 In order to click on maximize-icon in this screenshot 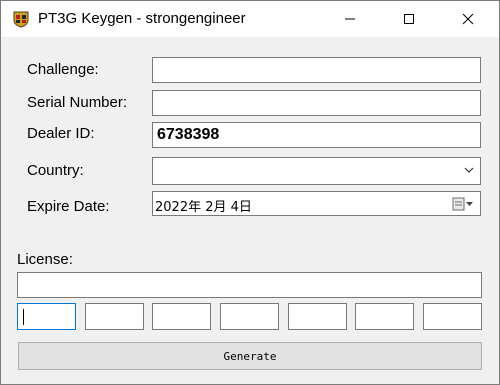, I will do `click(409, 19)`.